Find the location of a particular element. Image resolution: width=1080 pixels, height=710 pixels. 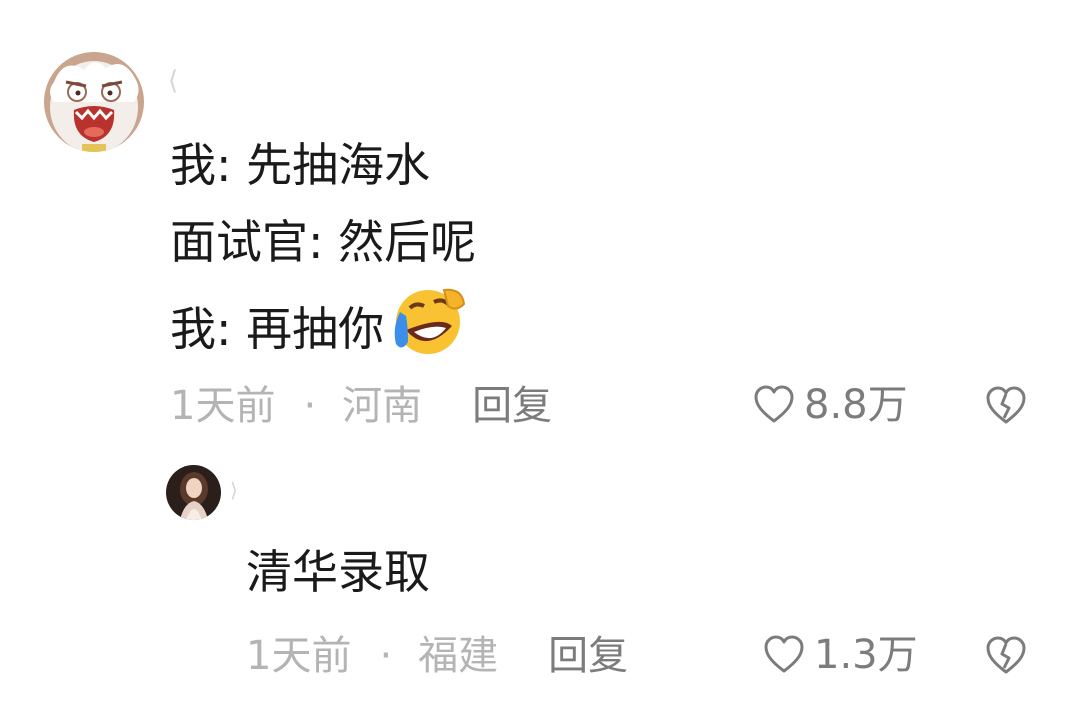

comment-text: 我: 再抽你 is located at coordinates (277, 329).